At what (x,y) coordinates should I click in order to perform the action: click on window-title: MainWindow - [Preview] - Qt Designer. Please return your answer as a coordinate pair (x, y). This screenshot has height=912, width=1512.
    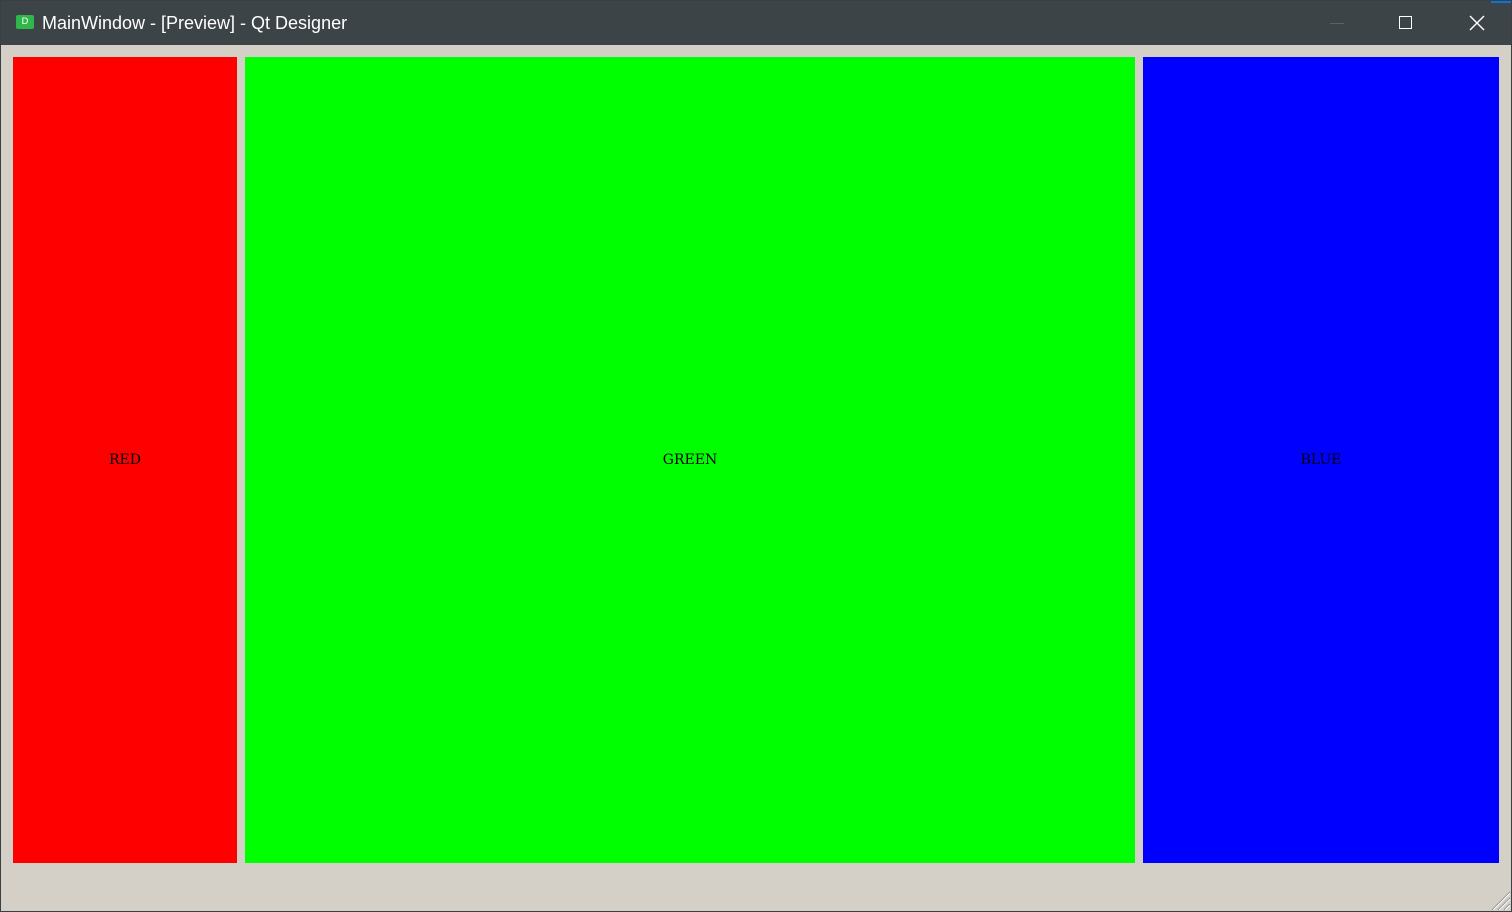
    Looking at the image, I should click on (195, 23).